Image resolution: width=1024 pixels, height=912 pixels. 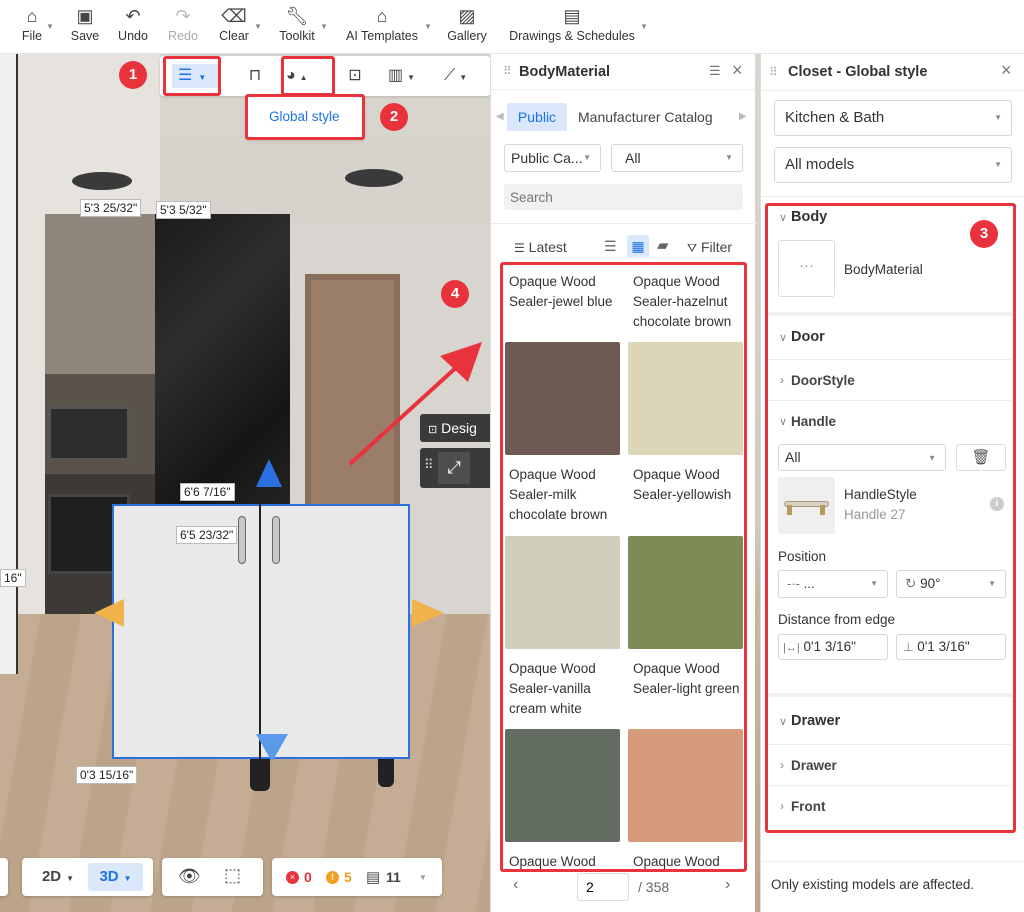 I want to click on warning-icon: !, so click(x=332, y=877).